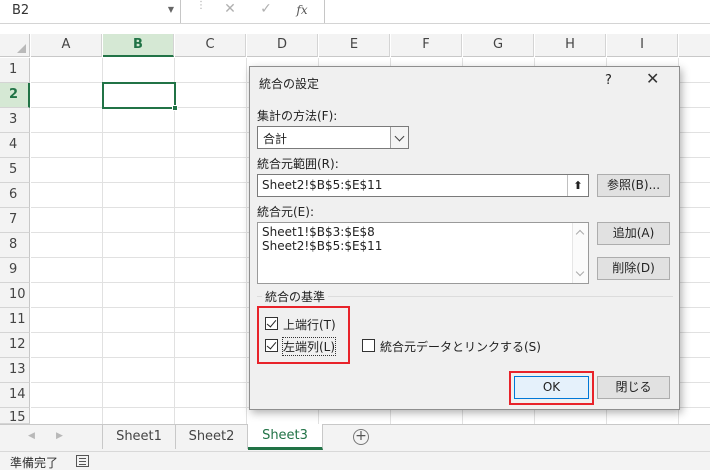 The height and width of the screenshot is (471, 710). I want to click on scroll-left-icon: ◀, so click(31, 436).